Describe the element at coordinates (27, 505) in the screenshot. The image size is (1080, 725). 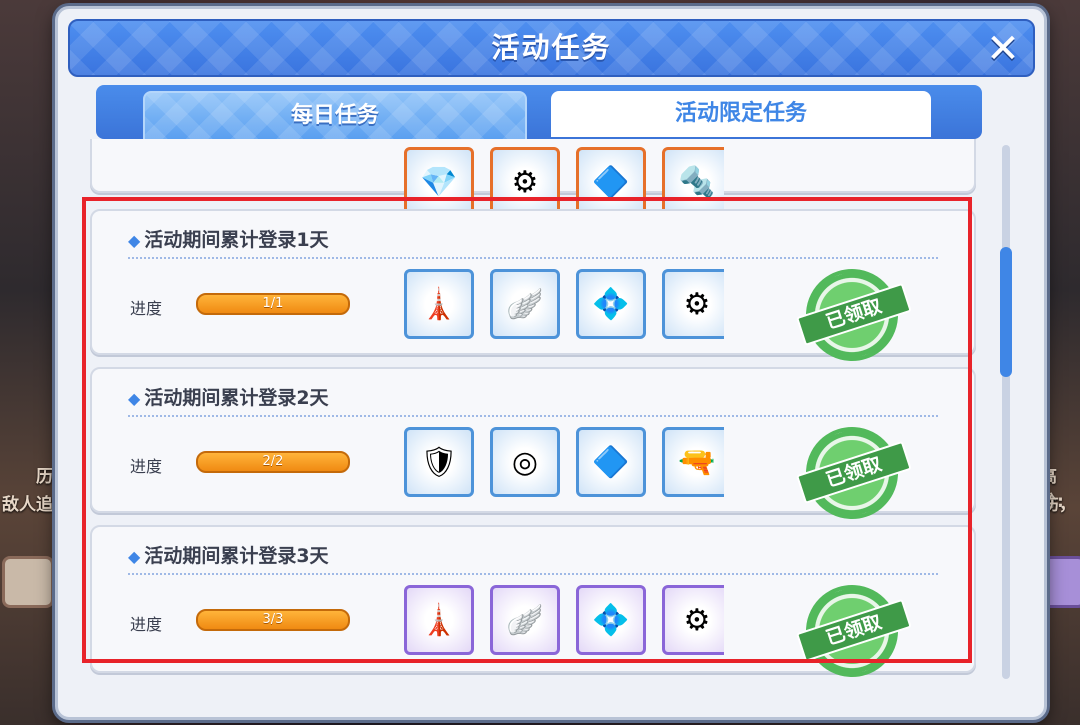
I see `background-text: 敌人追` at that location.